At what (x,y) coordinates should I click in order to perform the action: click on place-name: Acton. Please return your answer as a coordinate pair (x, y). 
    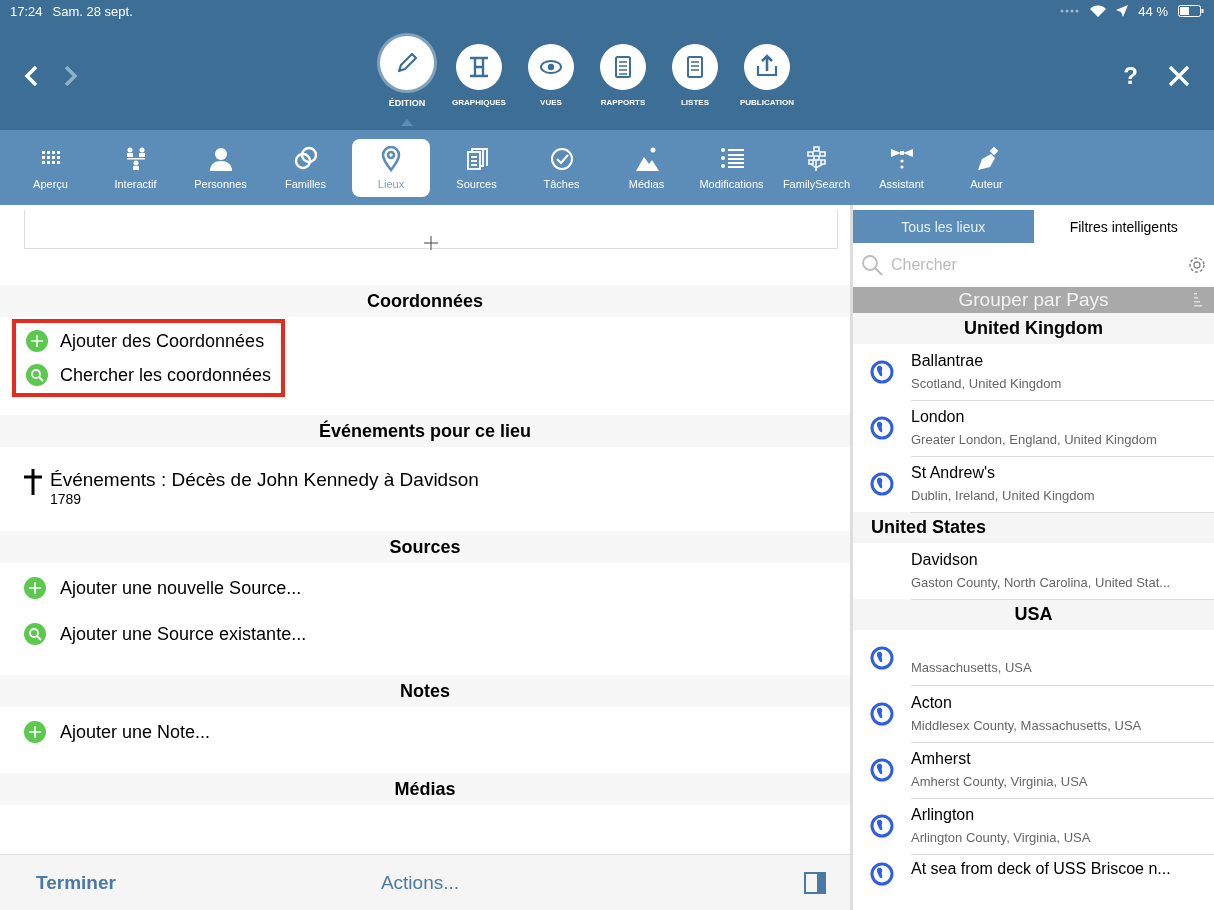
    Looking at the image, I should click on (932, 703).